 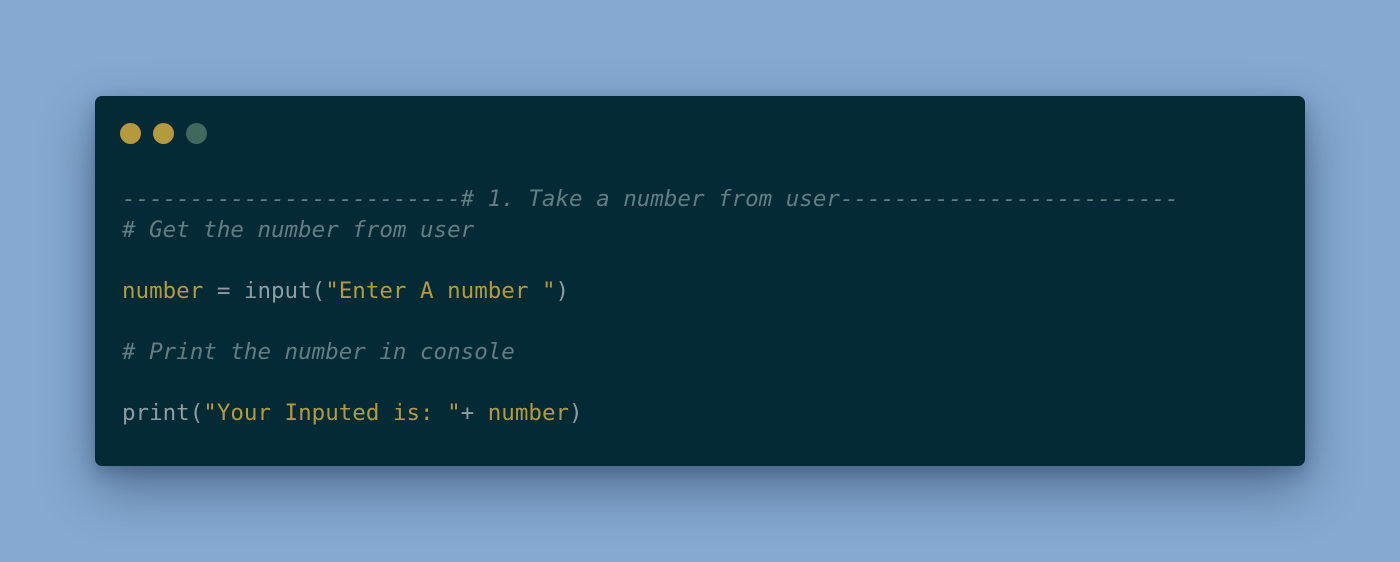 What do you see at coordinates (298, 229) in the screenshot?
I see `get-number-comment: # Get the number from user` at bounding box center [298, 229].